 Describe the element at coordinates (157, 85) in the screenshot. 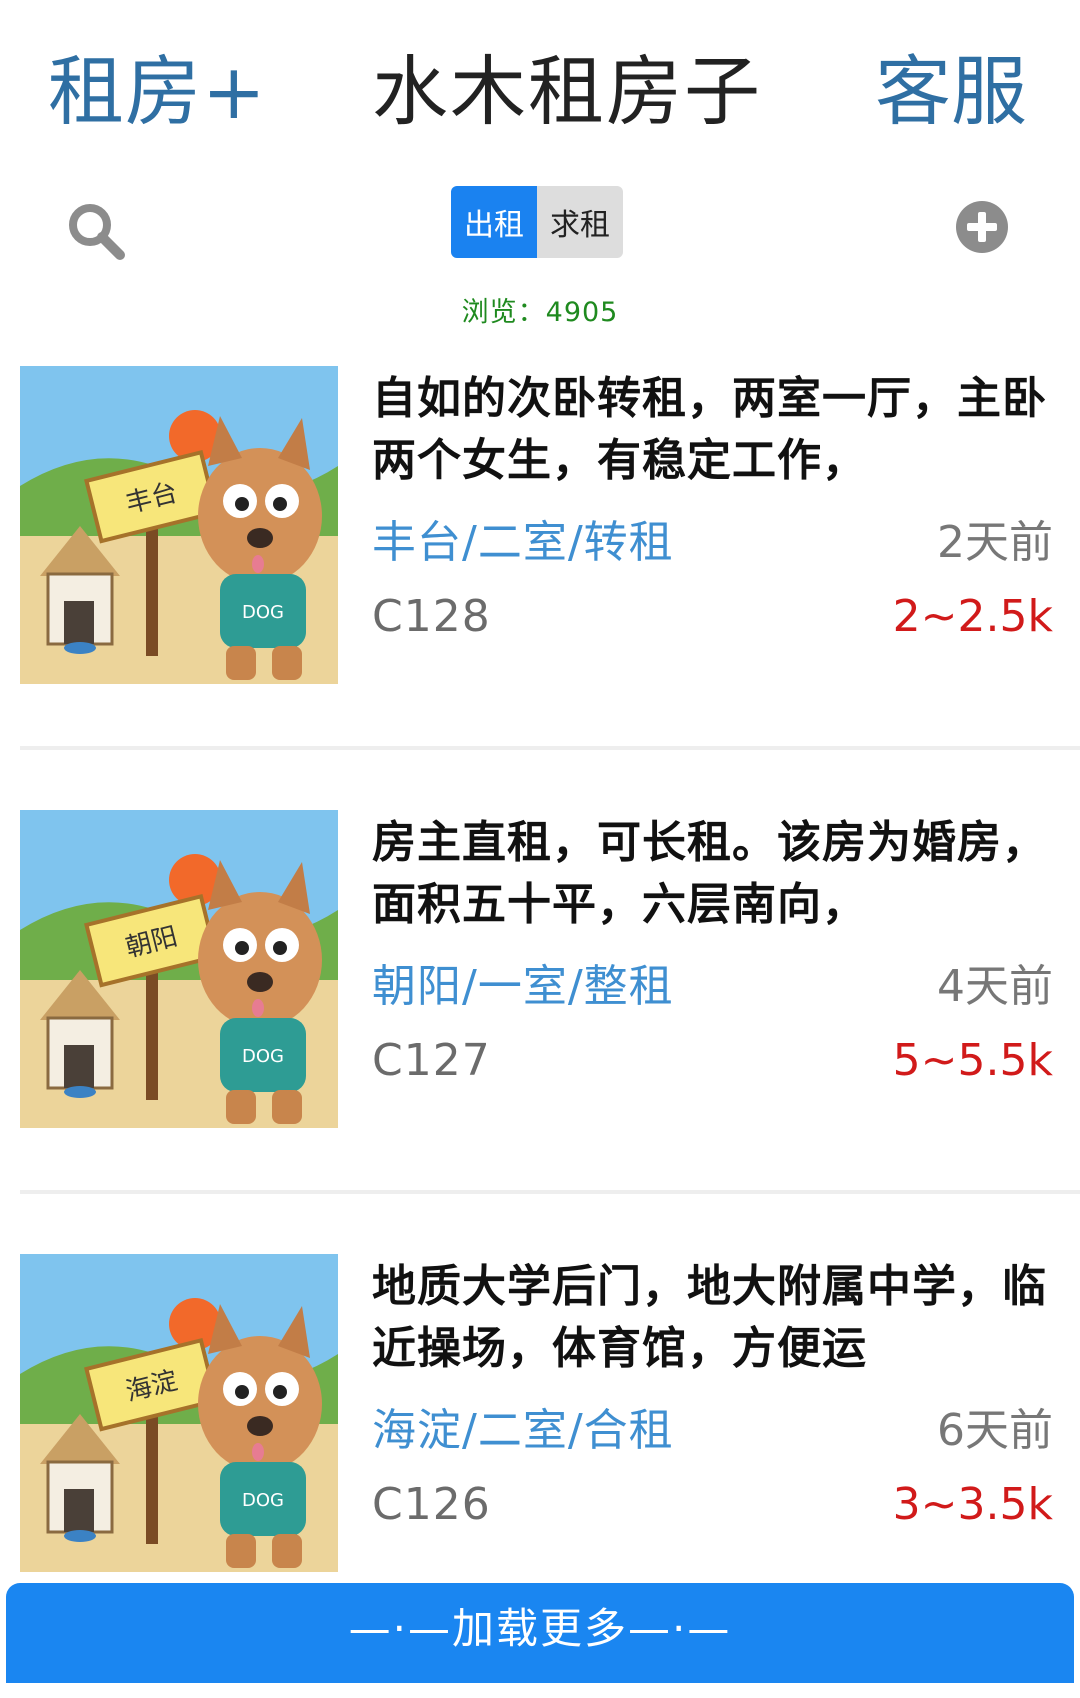

I see `rent-plus-link: 租房+` at that location.